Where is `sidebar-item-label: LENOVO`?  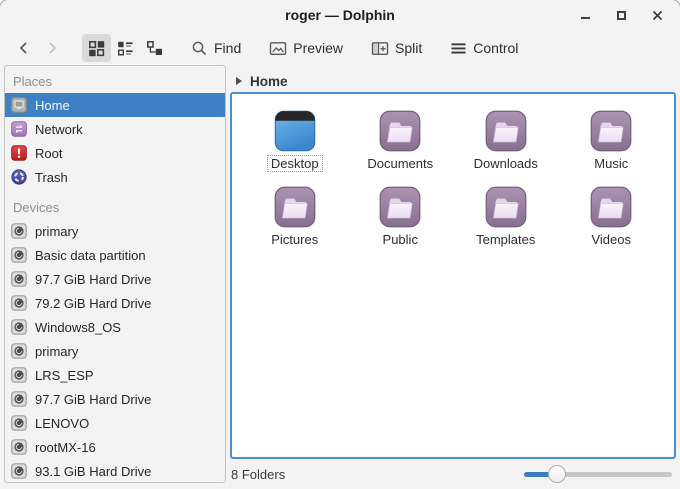 sidebar-item-label: LENOVO is located at coordinates (62, 423).